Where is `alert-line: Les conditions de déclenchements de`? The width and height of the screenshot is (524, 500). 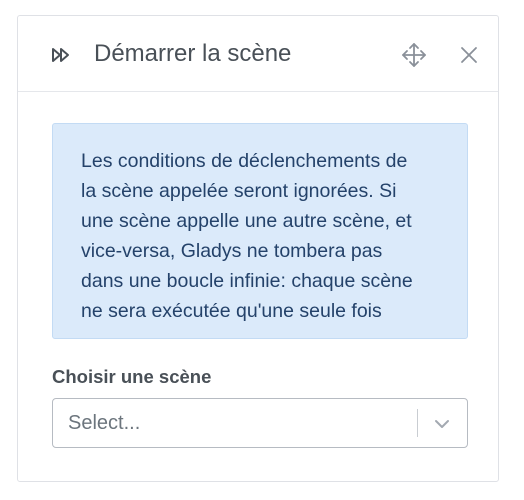 alert-line: Les conditions de déclenchements de is located at coordinates (244, 161).